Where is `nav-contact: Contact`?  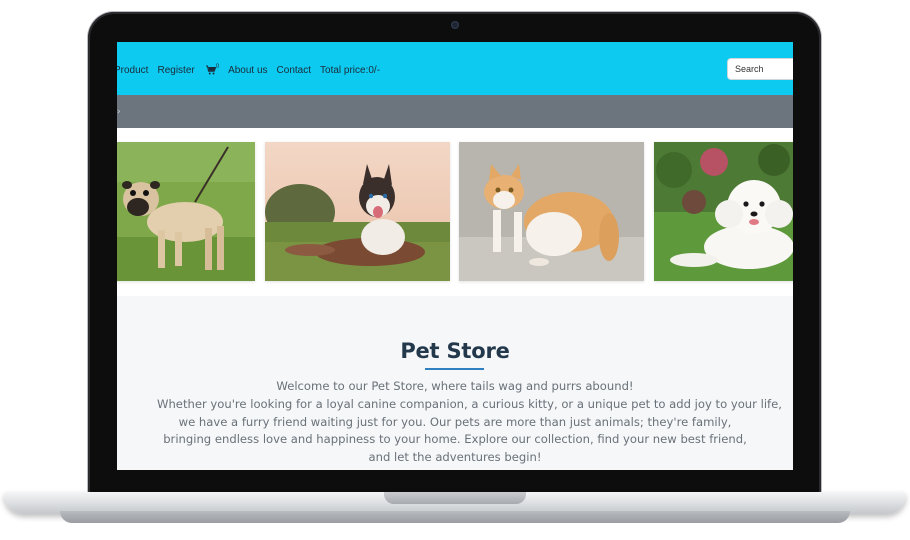 nav-contact: Contact is located at coordinates (294, 70).